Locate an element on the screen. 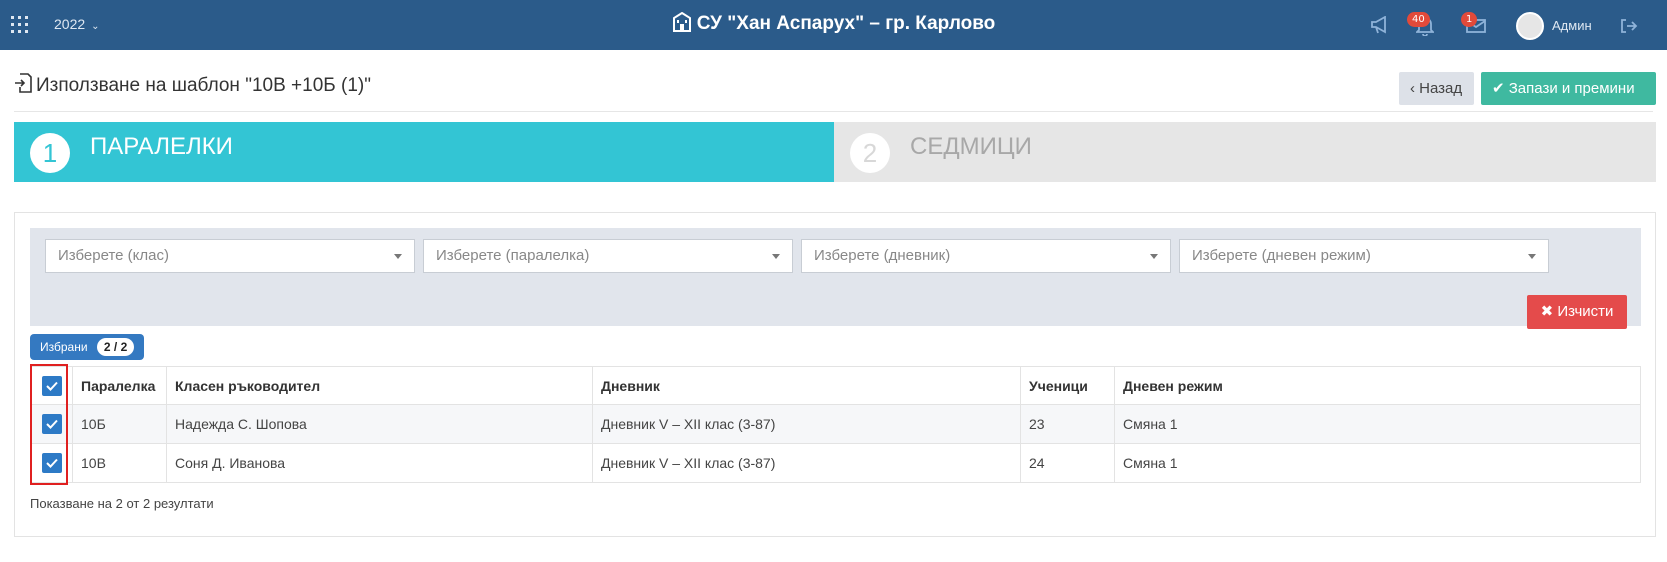 The height and width of the screenshot is (562, 1667). column-header-section: Паралелка is located at coordinates (119, 385).